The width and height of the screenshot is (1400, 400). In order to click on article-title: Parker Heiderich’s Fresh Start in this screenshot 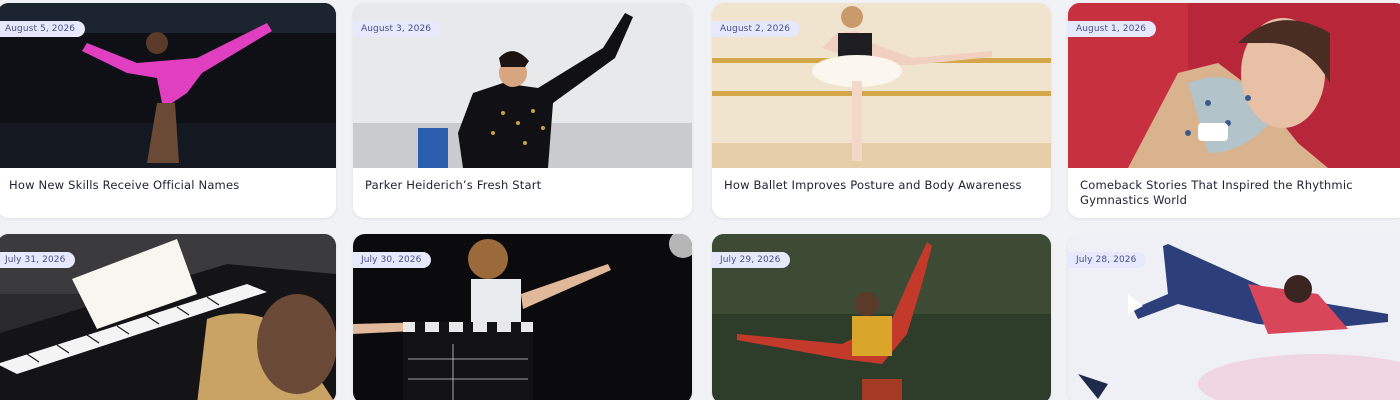, I will do `click(522, 193)`.